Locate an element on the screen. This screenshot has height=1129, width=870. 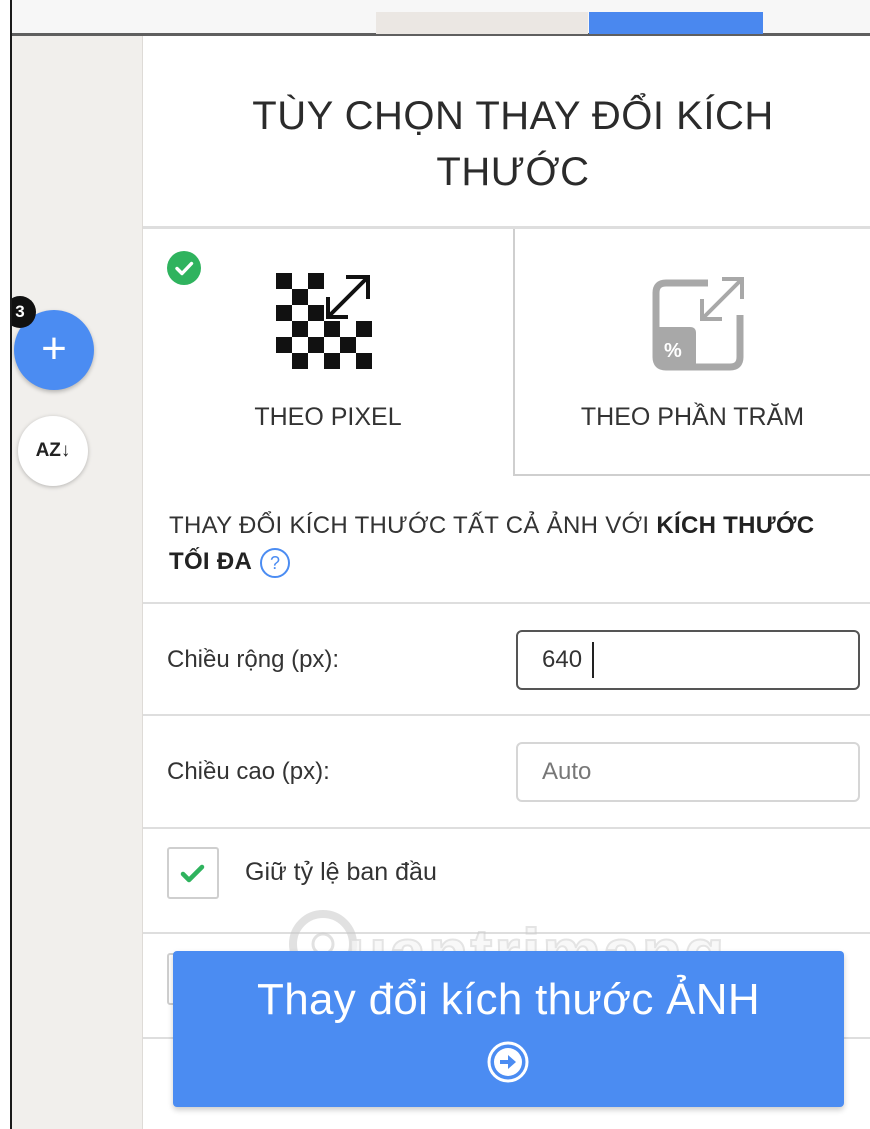
mode-pixel-label: THEO PIXEL is located at coordinates (328, 417).